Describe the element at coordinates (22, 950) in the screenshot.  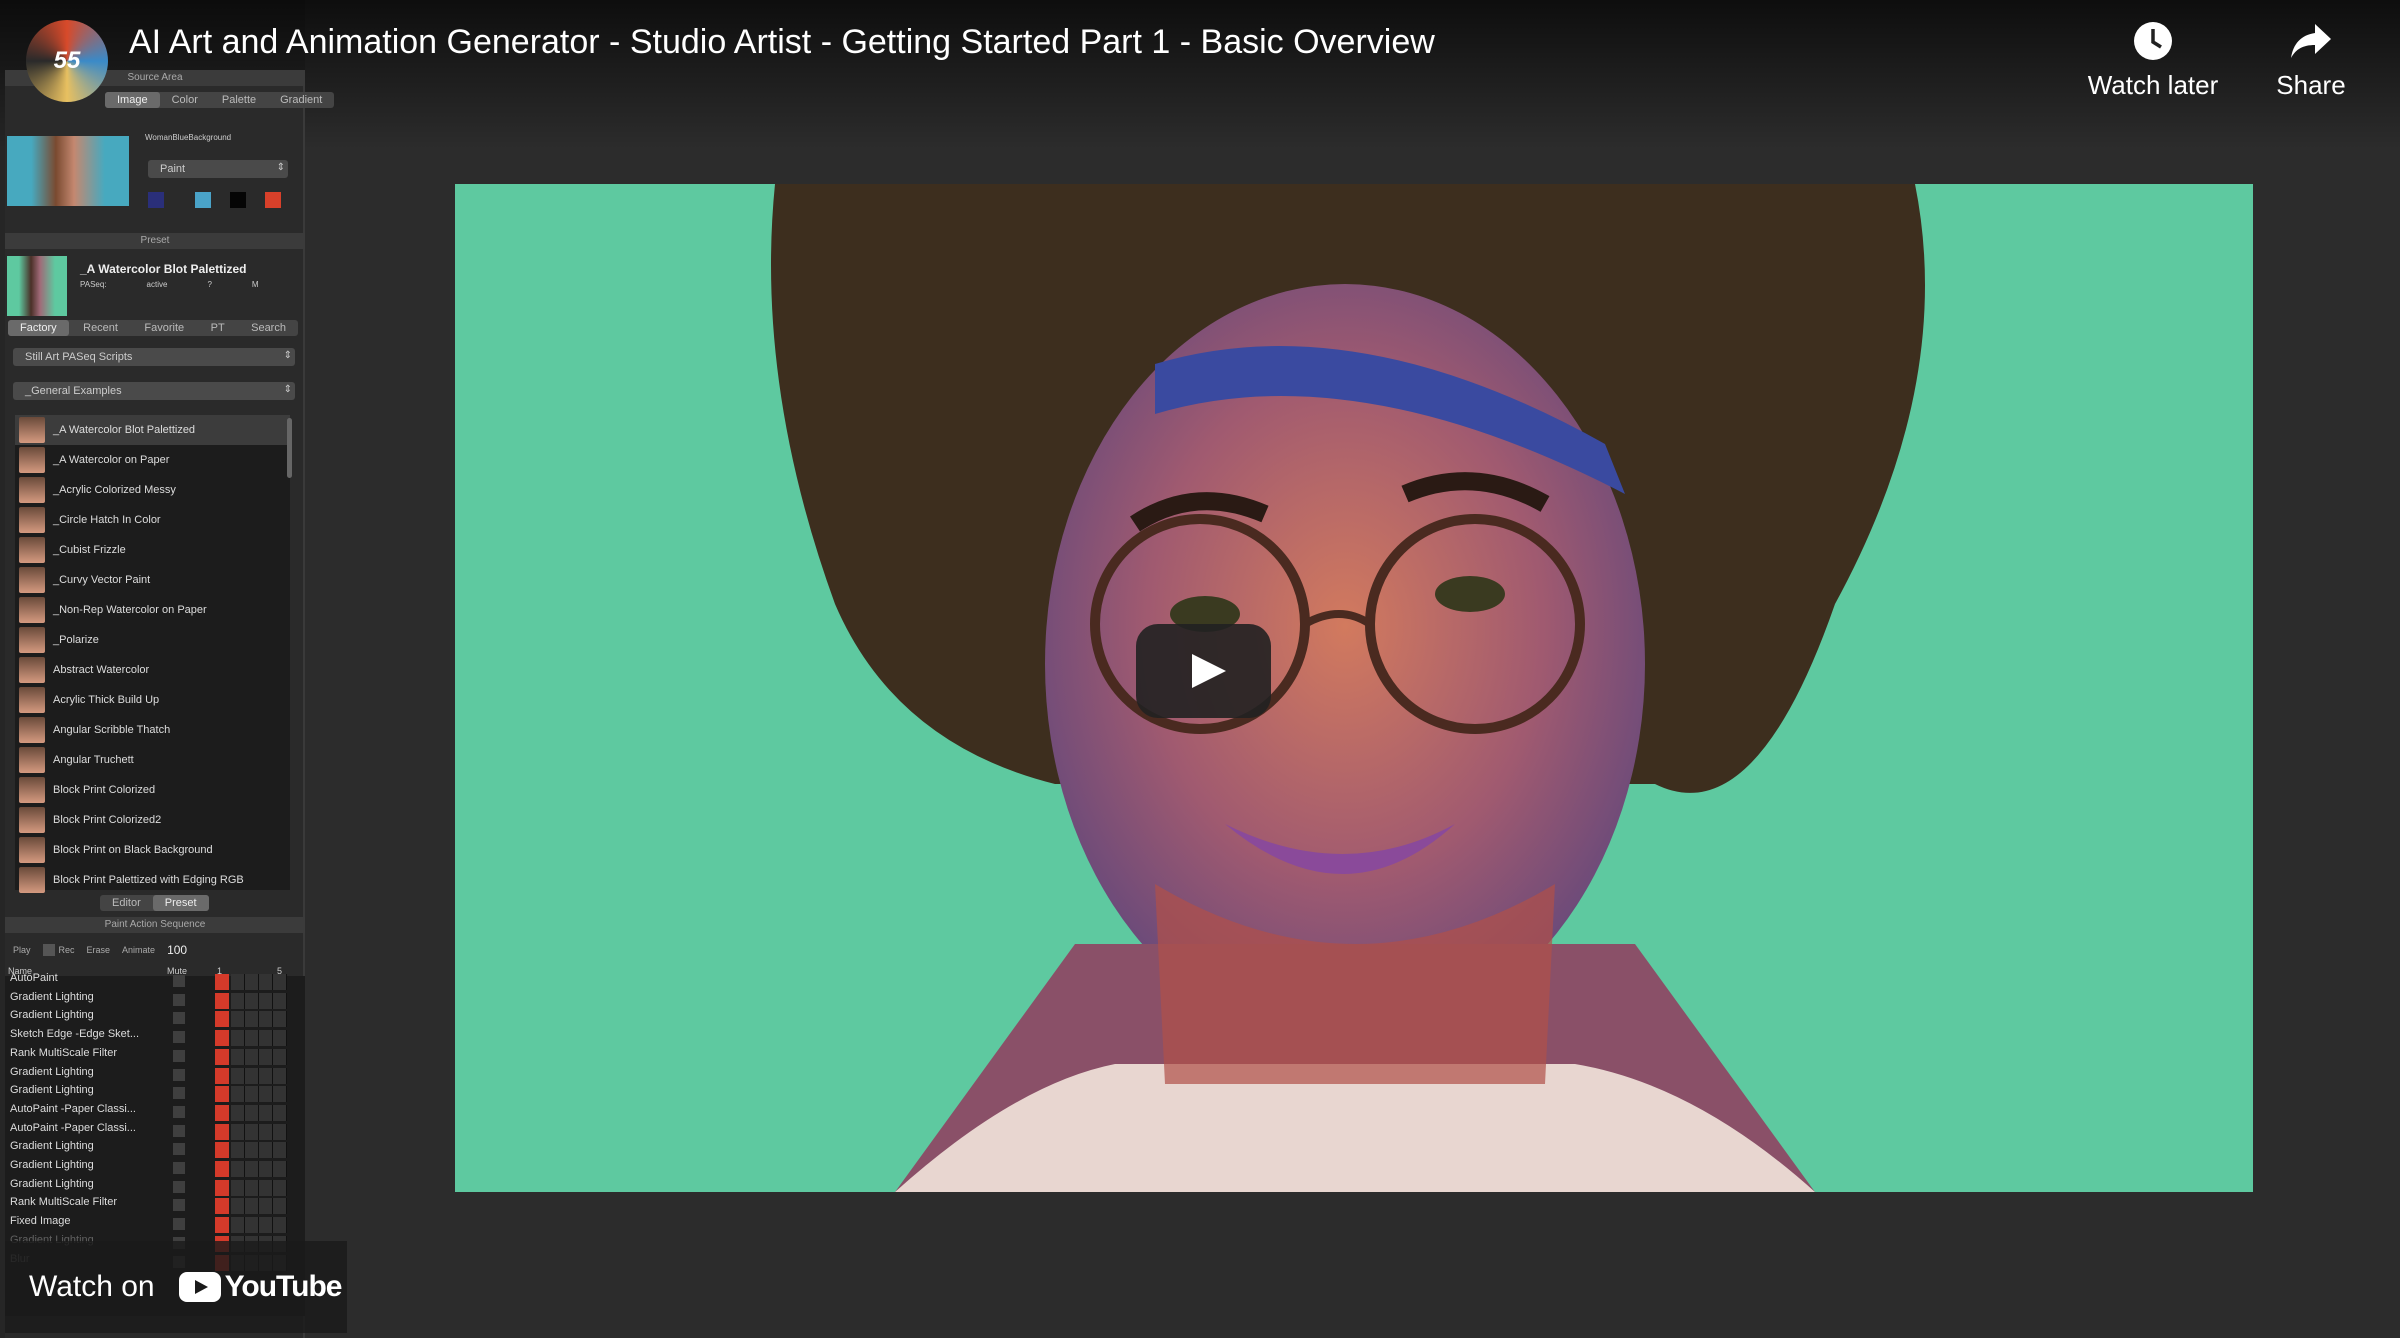
I see `play-button: Play` at that location.